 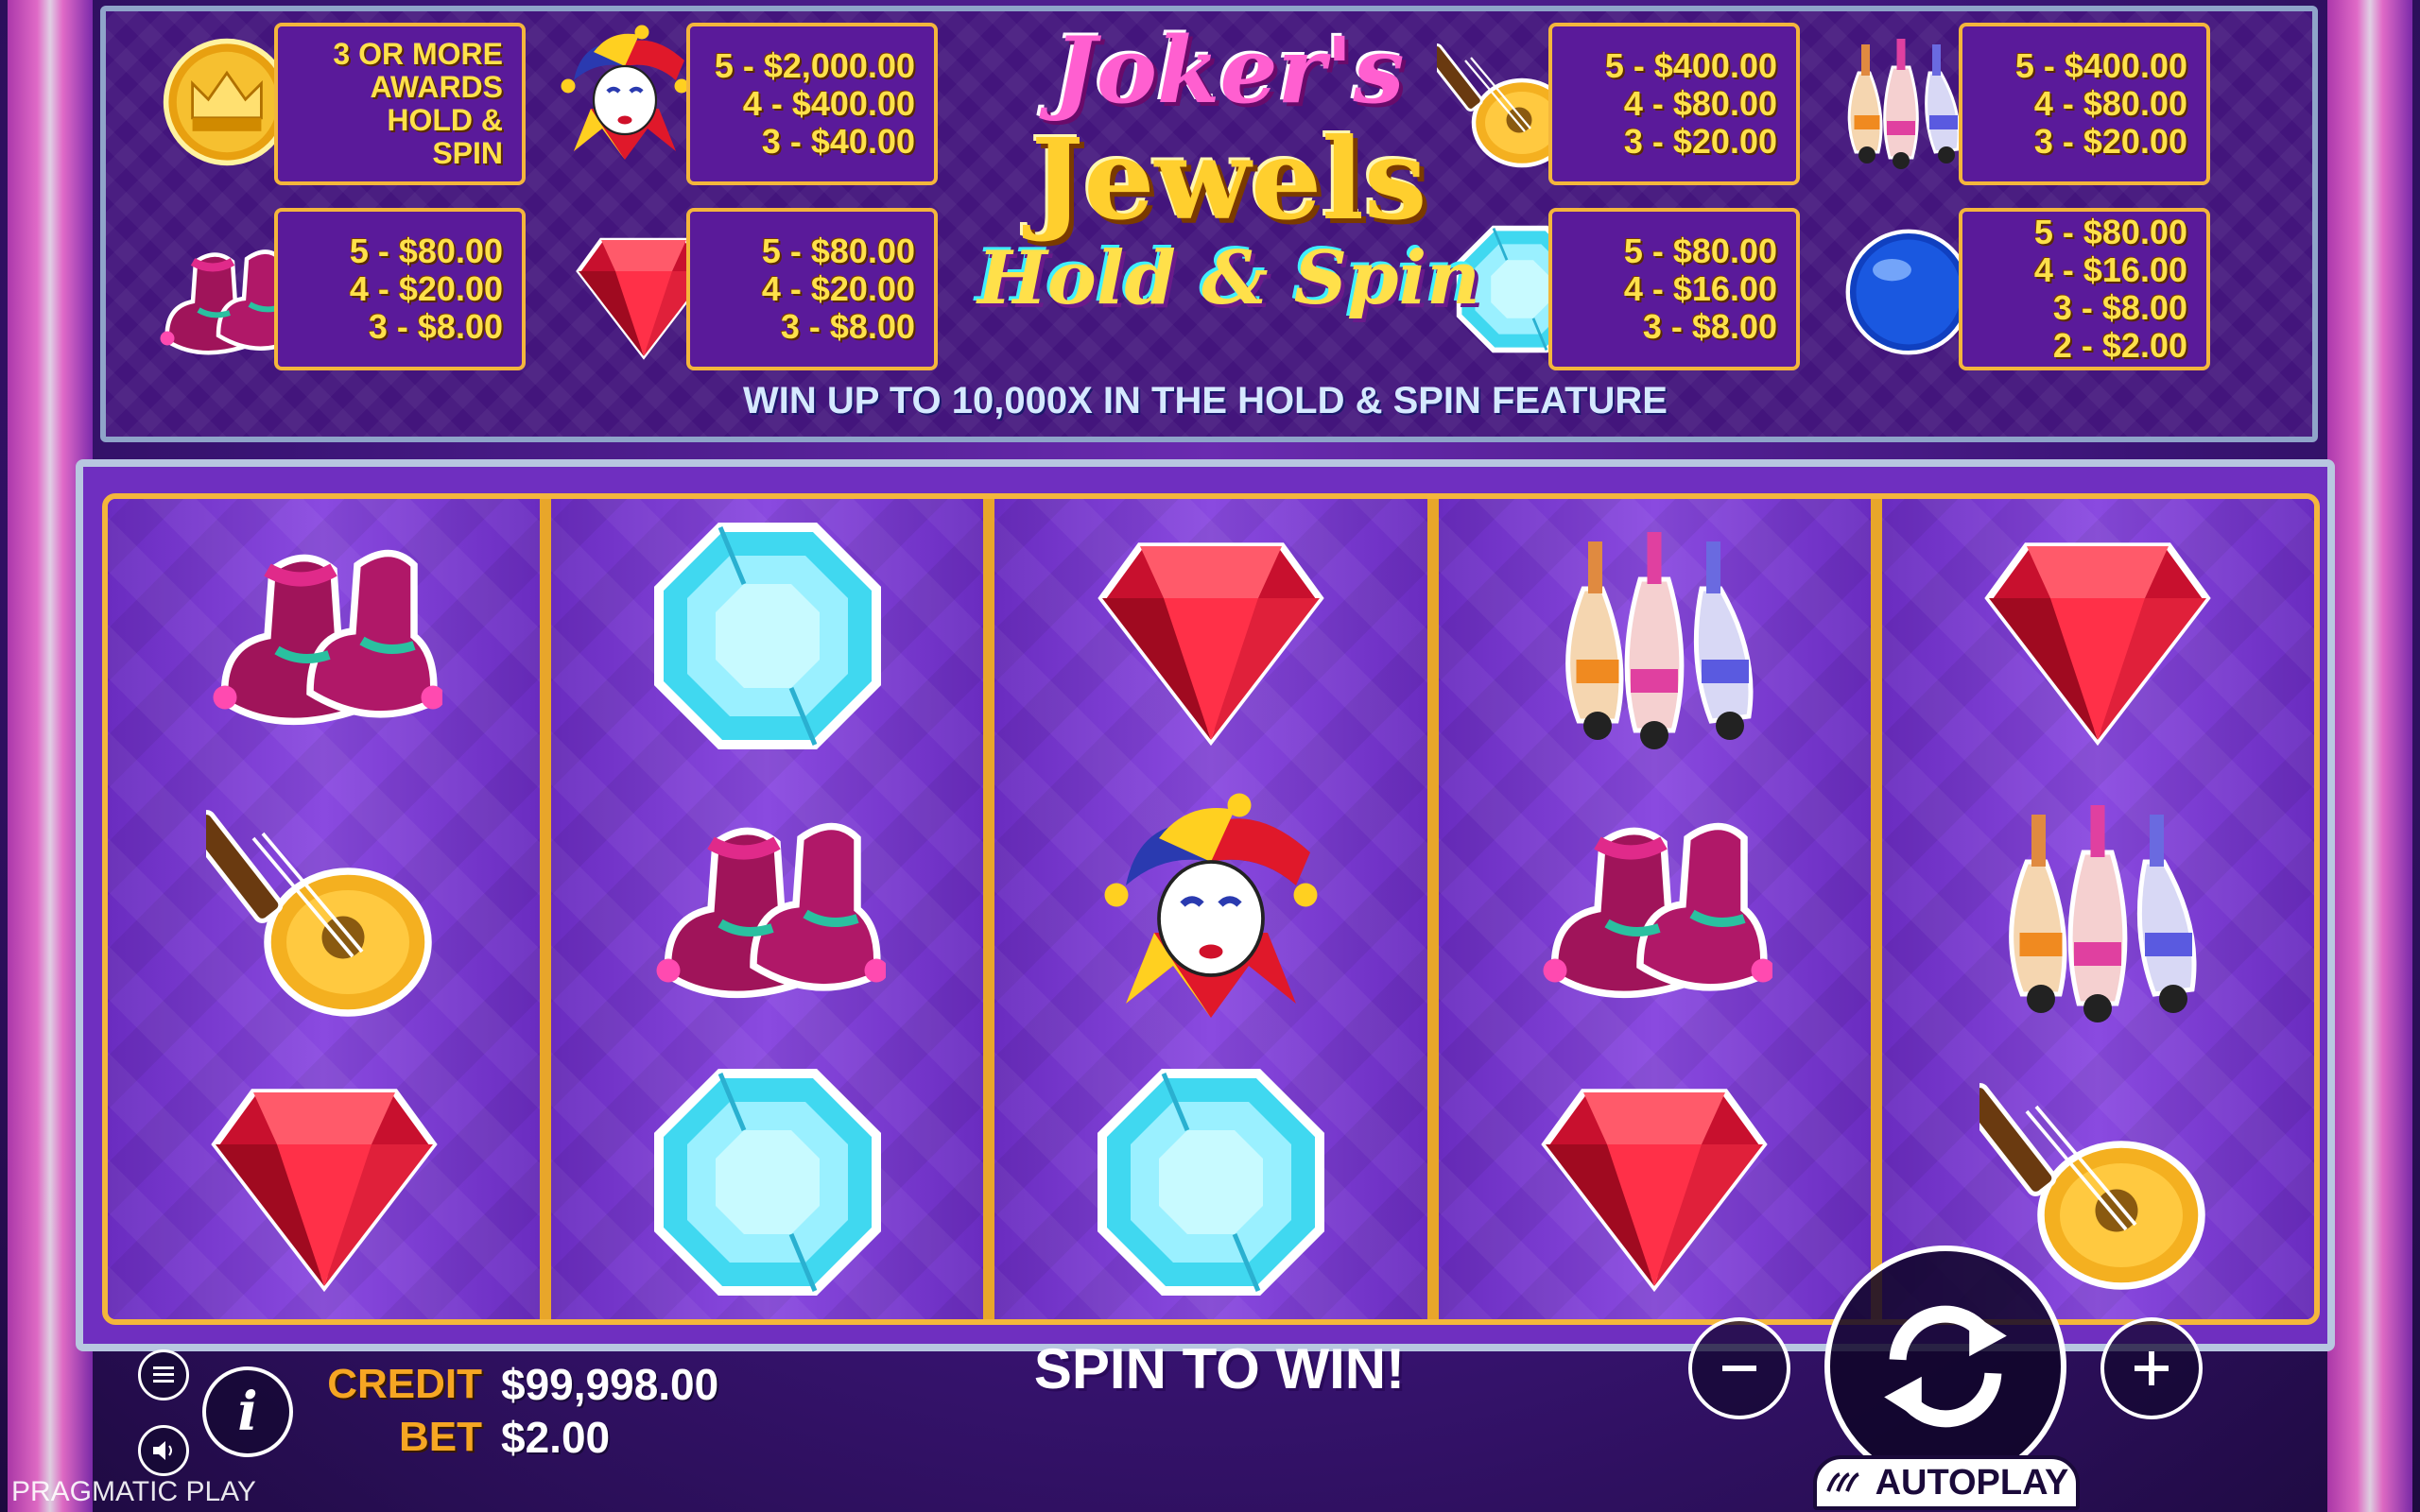 What do you see at coordinates (418, 54) in the screenshot?
I see `crown-award-line: 3 OR MORE` at bounding box center [418, 54].